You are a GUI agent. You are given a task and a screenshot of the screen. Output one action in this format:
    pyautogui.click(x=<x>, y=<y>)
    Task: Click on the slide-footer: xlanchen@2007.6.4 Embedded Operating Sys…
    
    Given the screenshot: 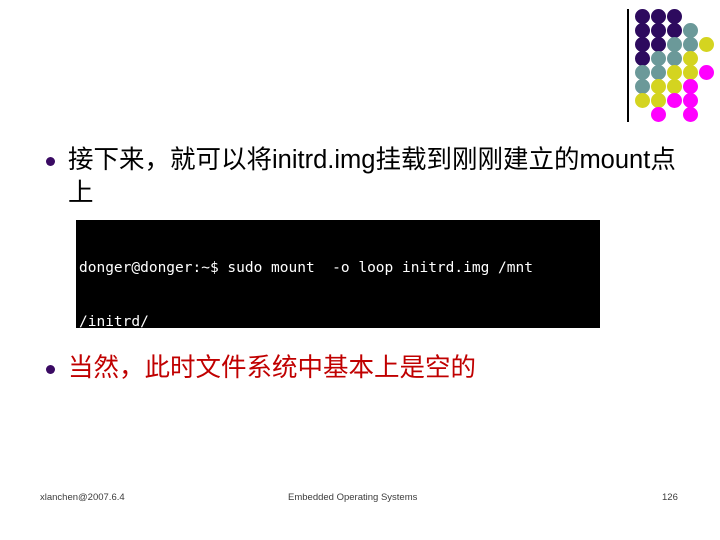 What is the action you would take?
    pyautogui.click(x=360, y=502)
    